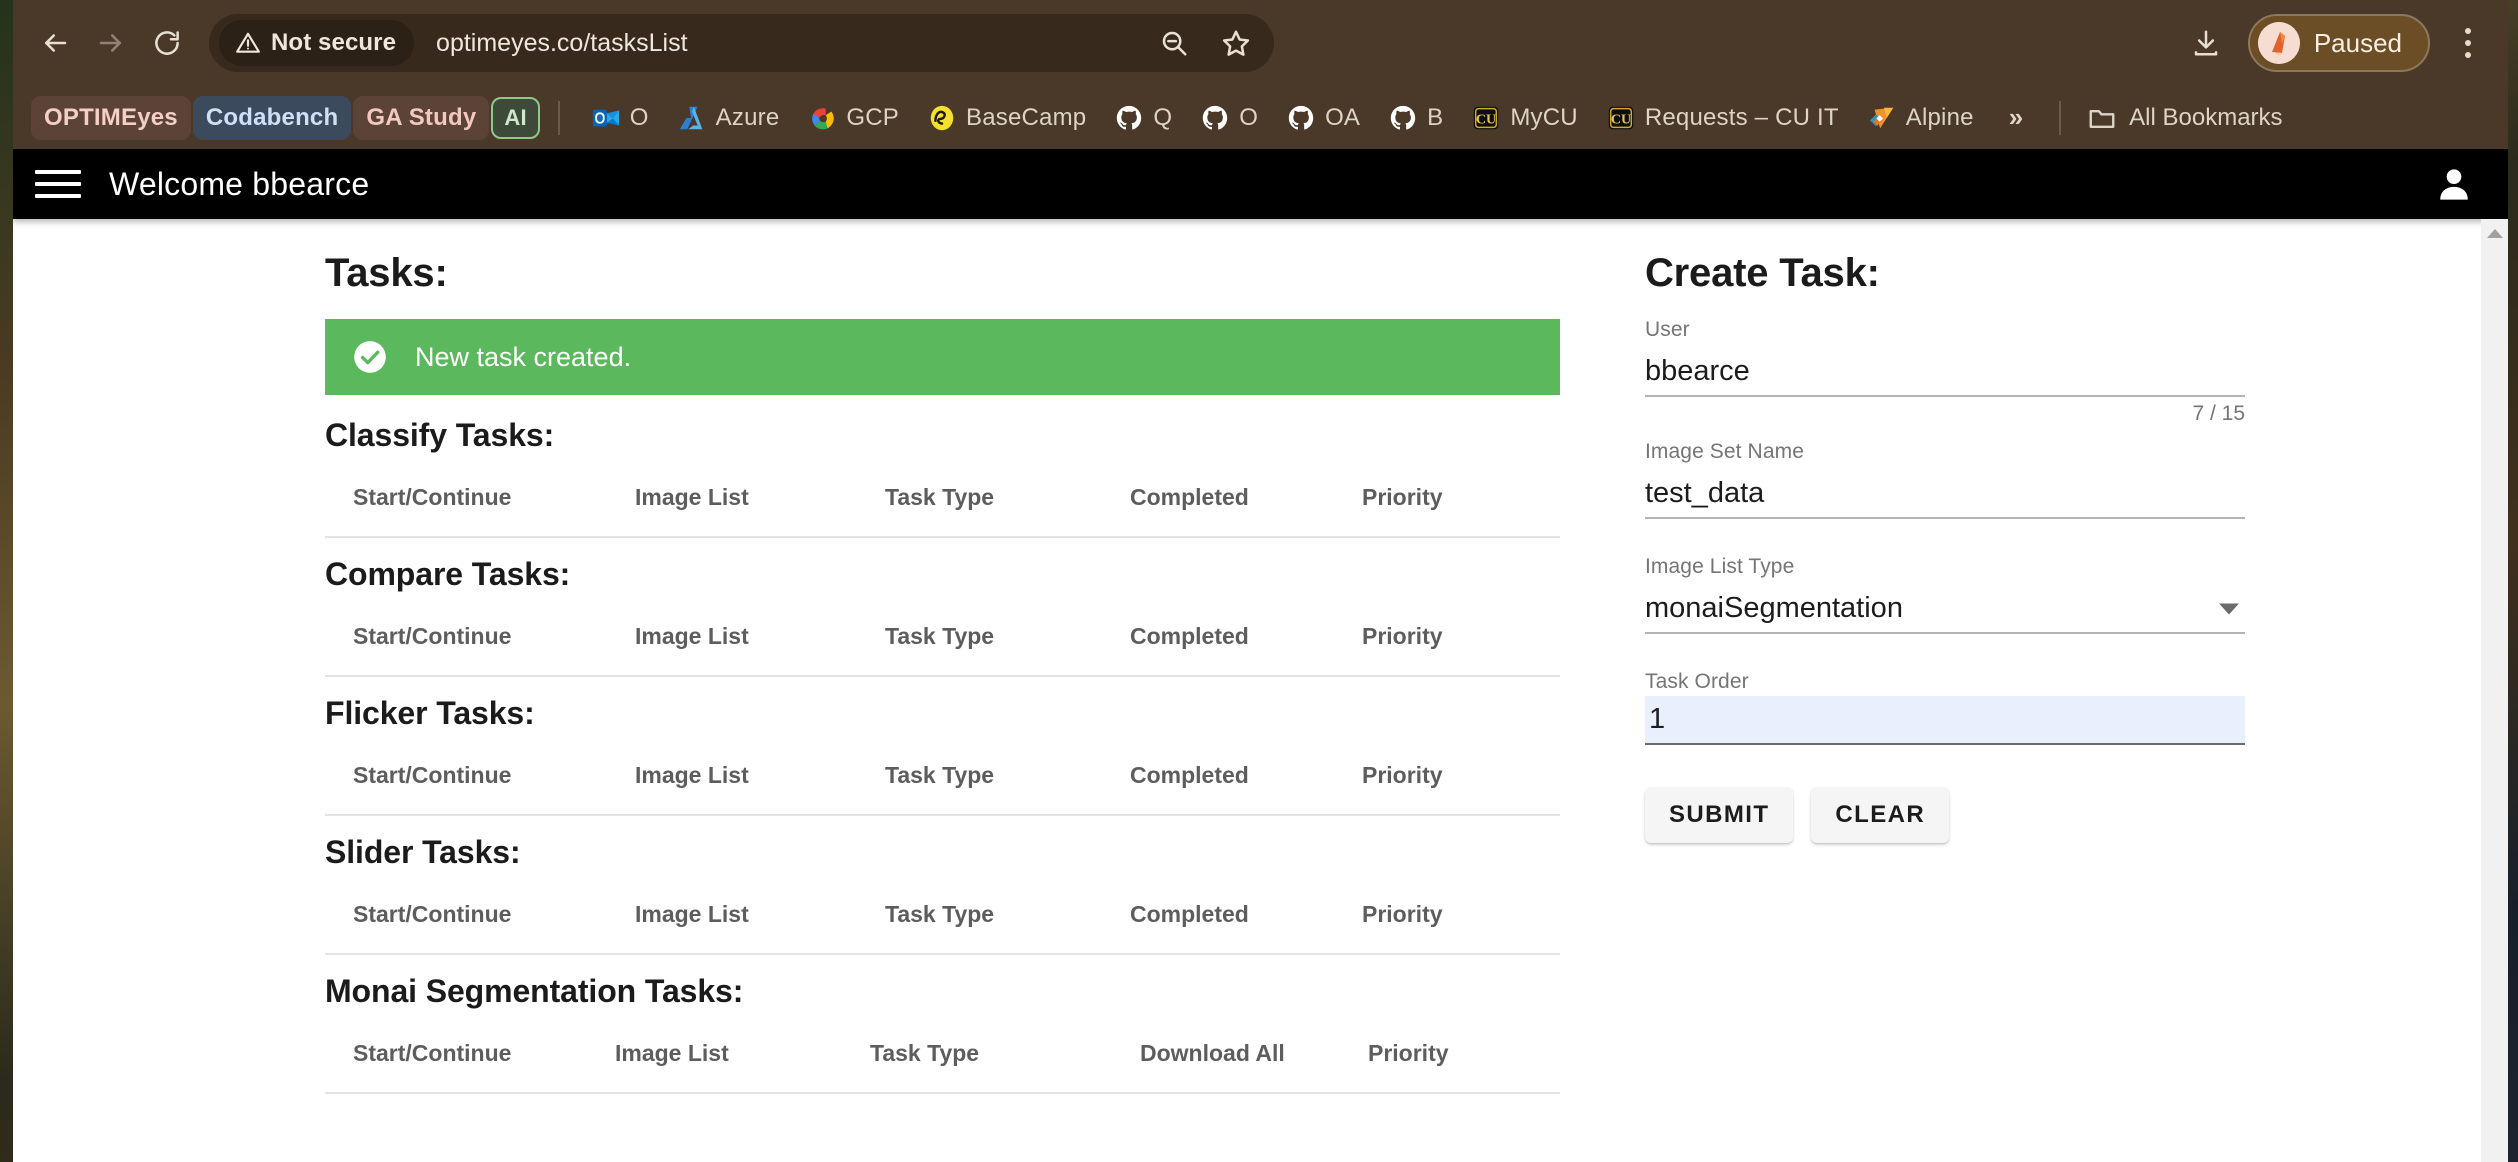 The width and height of the screenshot is (2518, 1162). Describe the element at coordinates (1722, 118) in the screenshot. I see `bookmark-requests-cu-it: CU Requests – CU IT` at that location.